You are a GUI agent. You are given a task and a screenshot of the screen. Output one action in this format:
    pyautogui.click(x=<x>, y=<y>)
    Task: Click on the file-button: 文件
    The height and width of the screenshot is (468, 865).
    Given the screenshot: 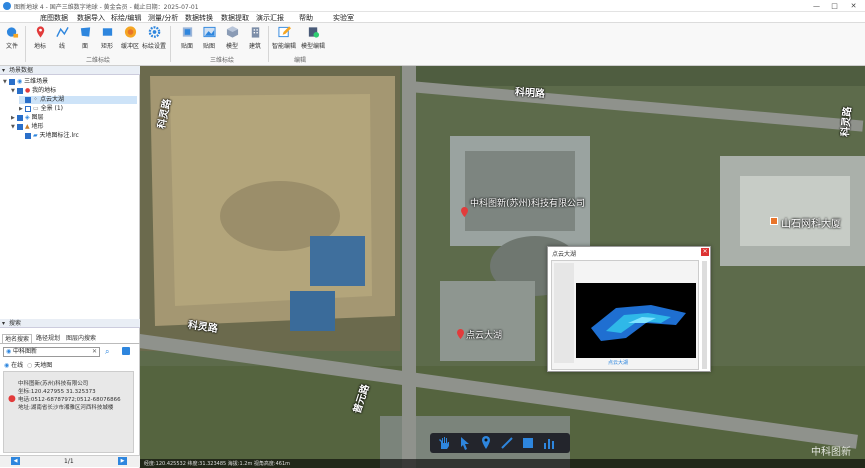 What is the action you would take?
    pyautogui.click(x=12, y=39)
    